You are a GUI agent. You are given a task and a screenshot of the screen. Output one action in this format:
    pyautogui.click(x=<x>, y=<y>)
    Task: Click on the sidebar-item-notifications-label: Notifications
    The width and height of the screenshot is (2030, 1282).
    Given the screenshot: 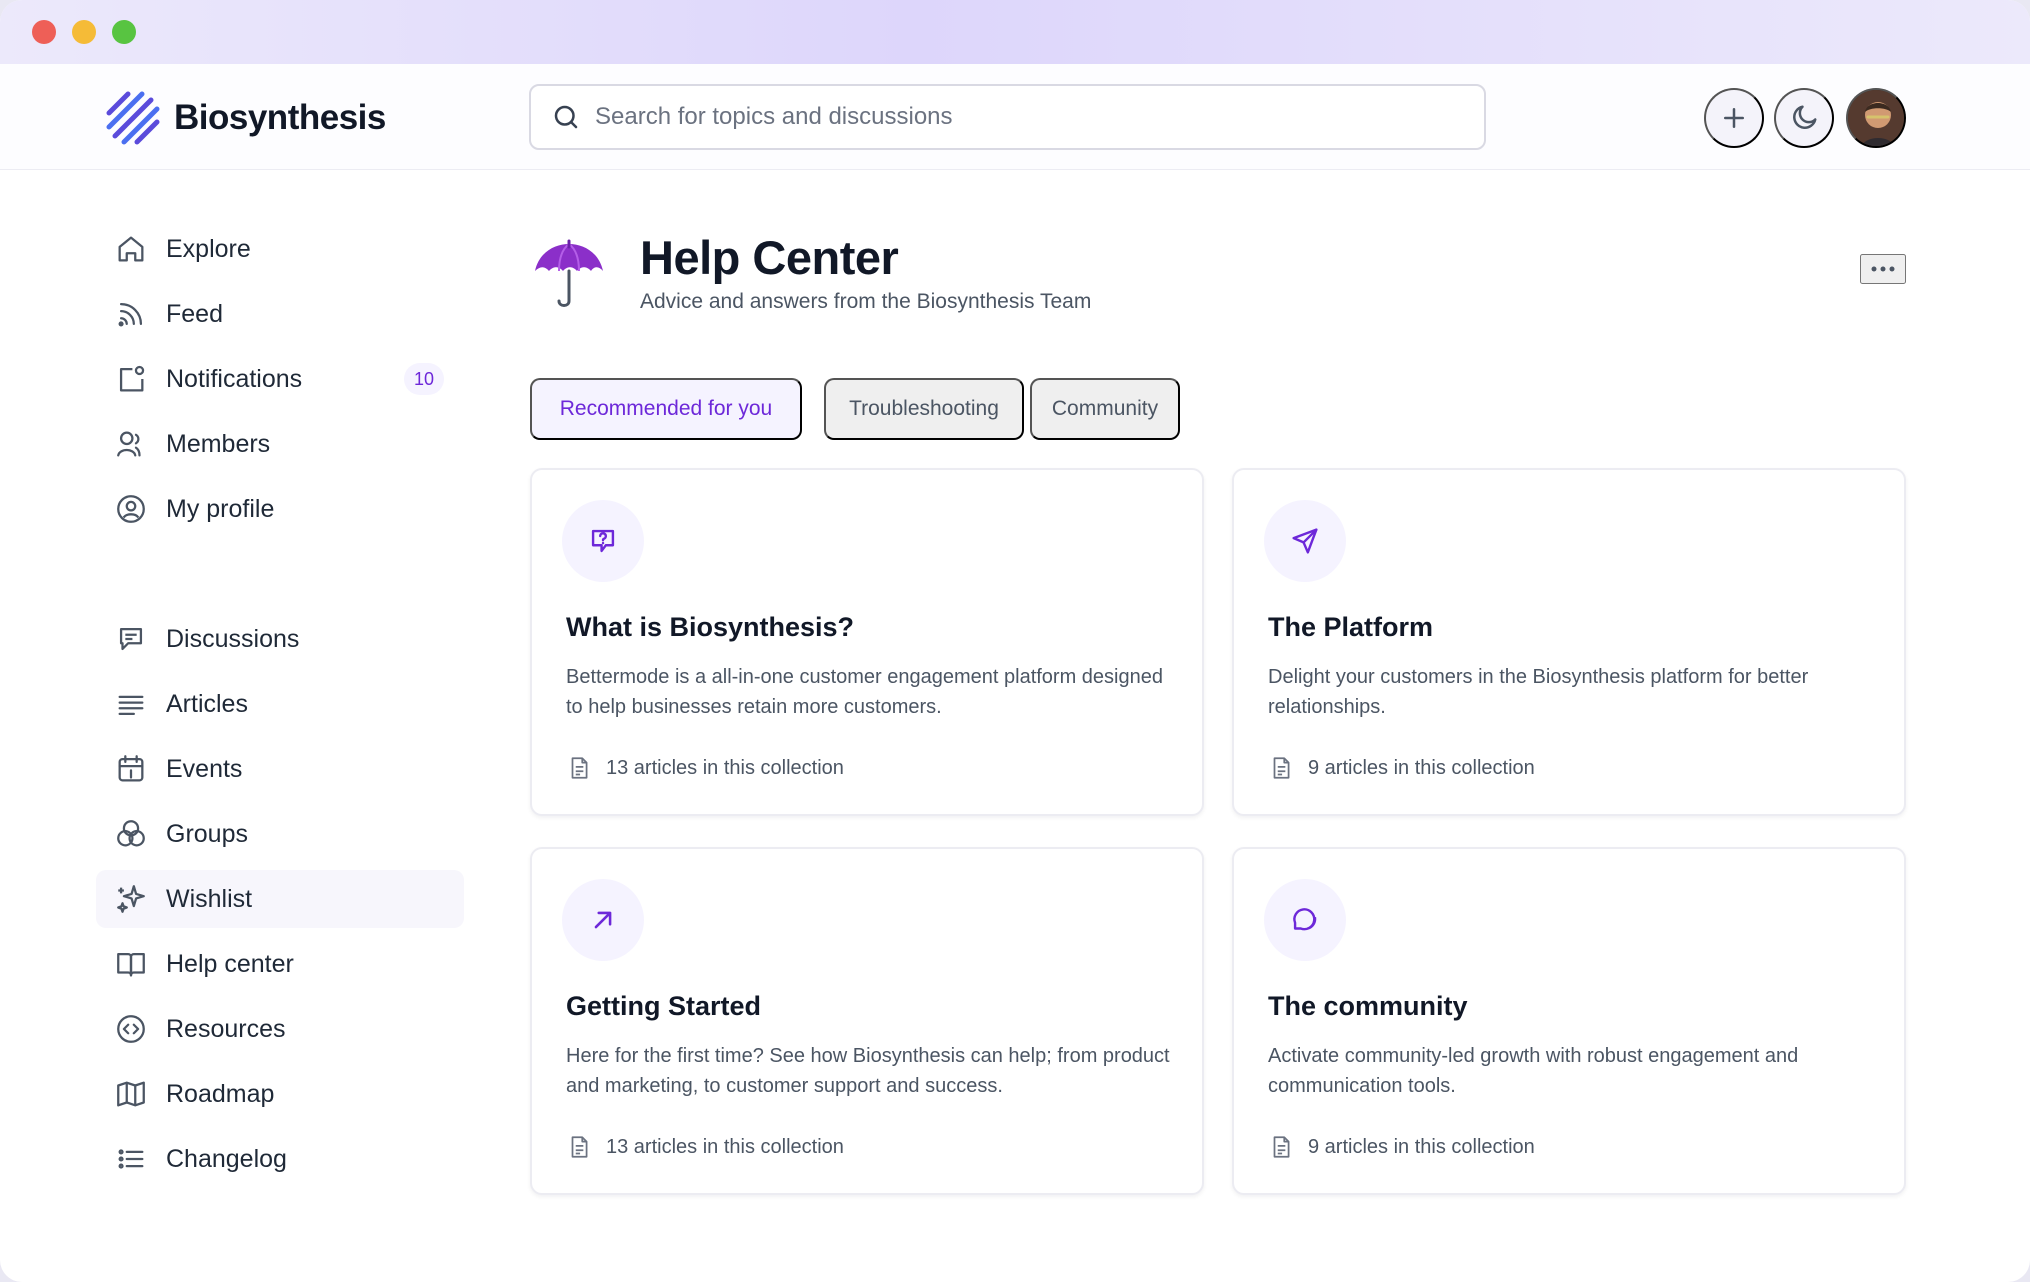 What is the action you would take?
    pyautogui.click(x=234, y=378)
    